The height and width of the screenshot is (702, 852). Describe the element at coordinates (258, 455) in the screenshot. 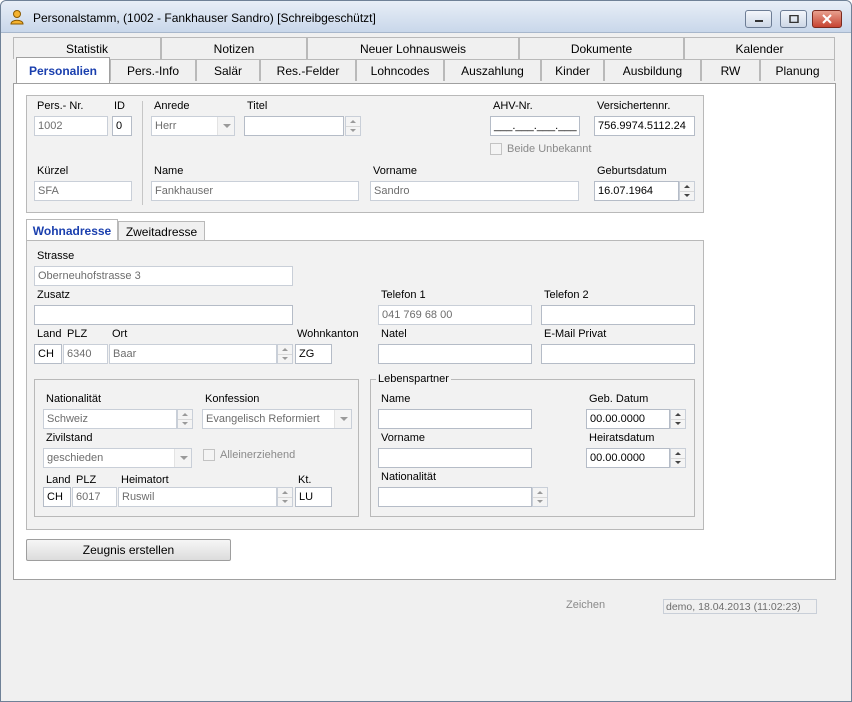

I see `alleinerziehend-label: Alleinerziehend` at that location.